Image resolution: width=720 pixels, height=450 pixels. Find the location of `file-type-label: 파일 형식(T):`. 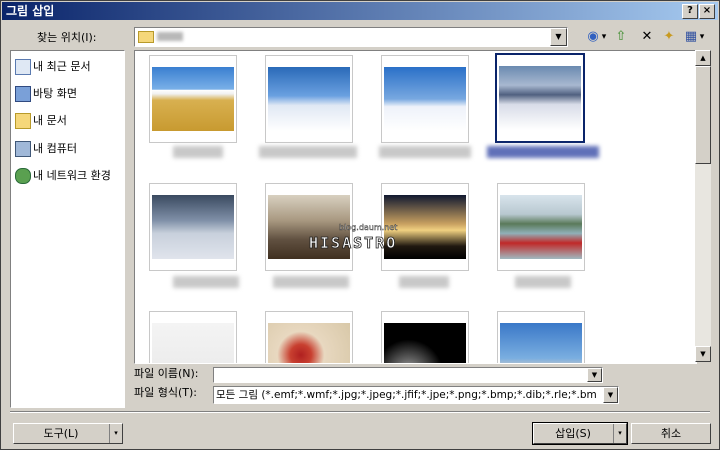

file-type-label: 파일 형식(T): is located at coordinates (165, 392).